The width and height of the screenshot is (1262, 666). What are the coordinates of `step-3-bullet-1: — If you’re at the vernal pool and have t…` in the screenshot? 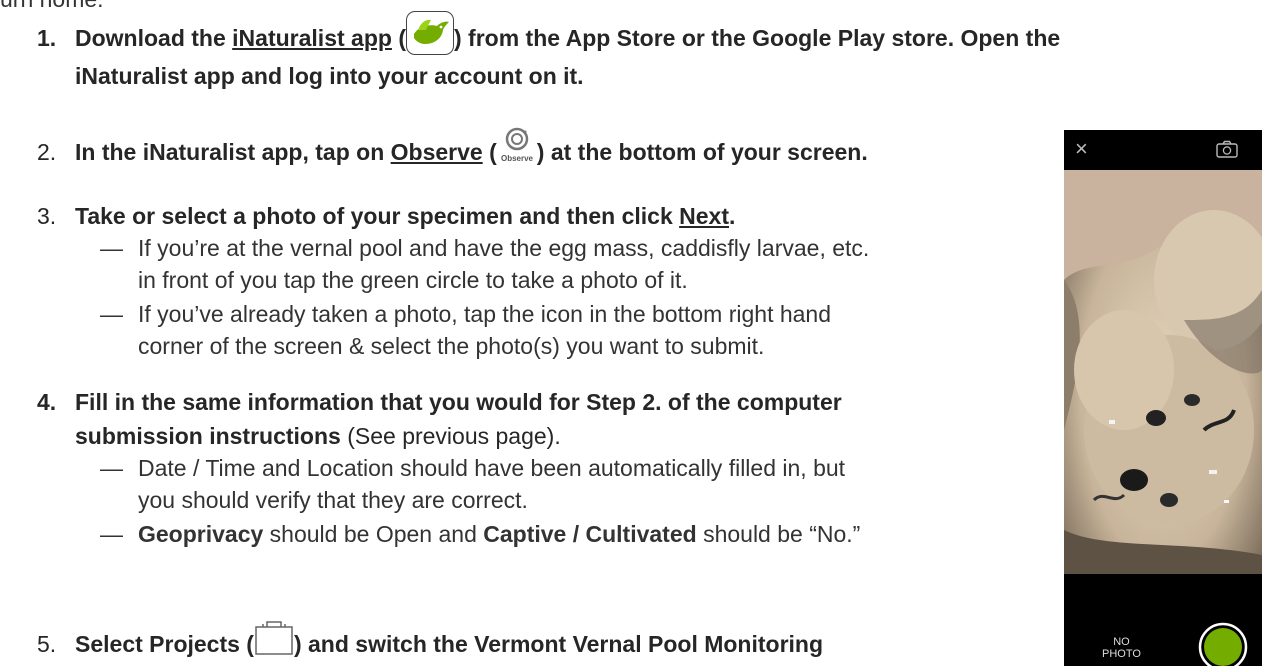 It's located at (485, 248).